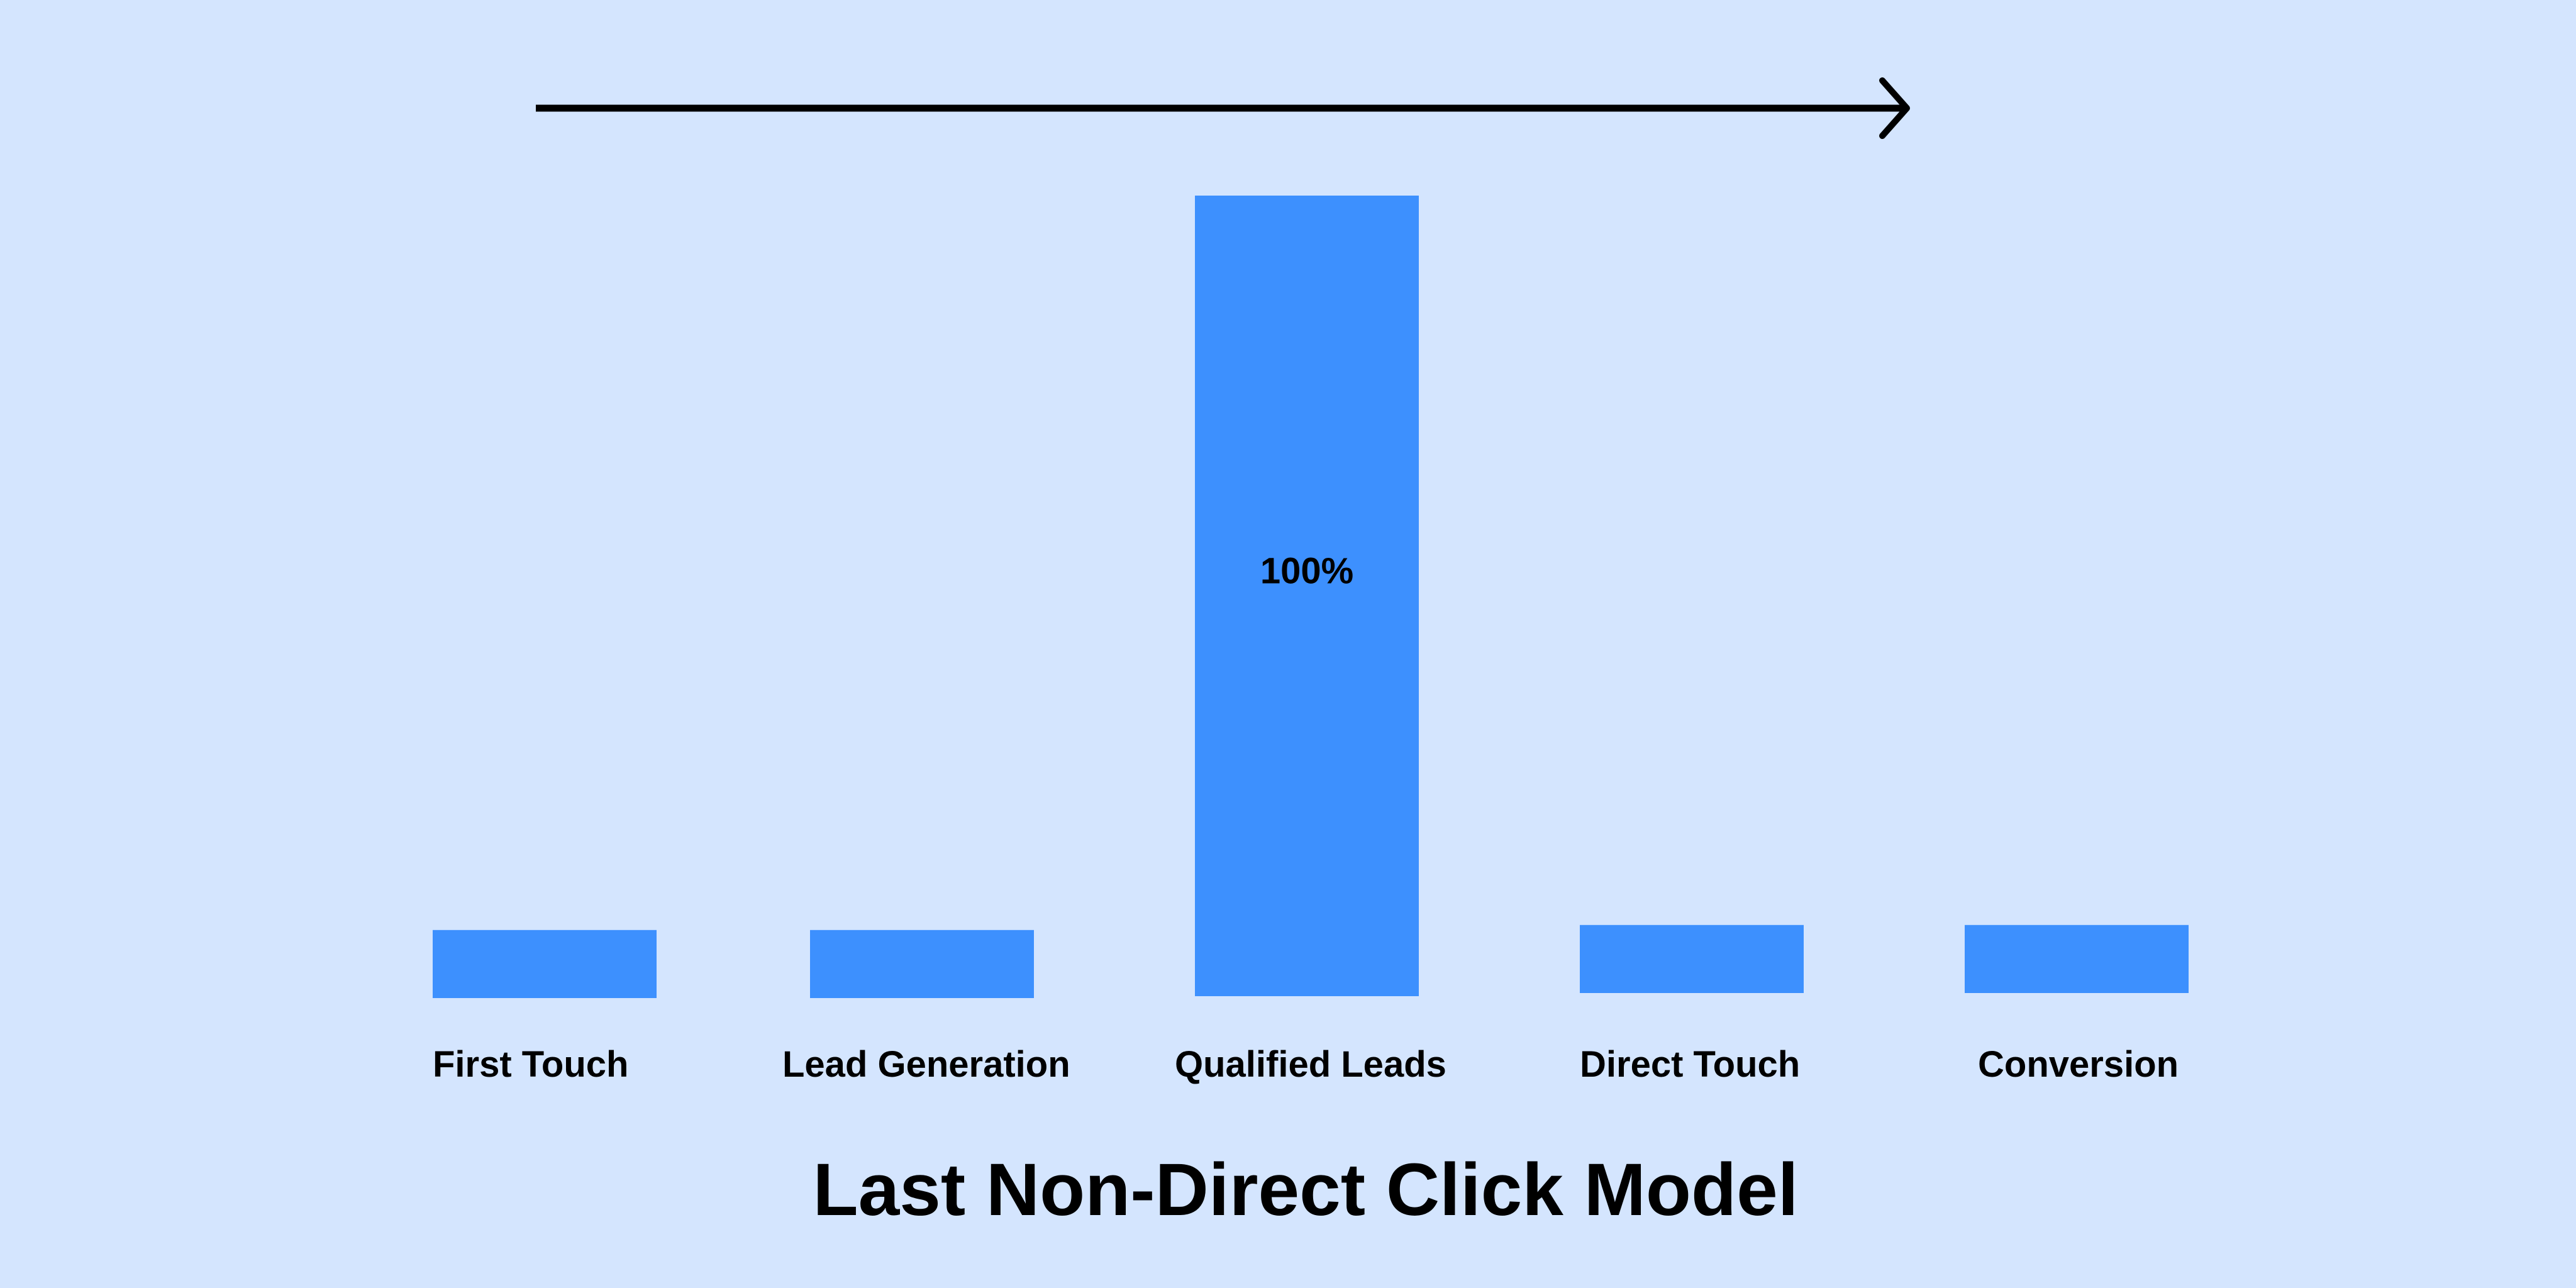 This screenshot has height=1288, width=2576. What do you see at coordinates (1690, 1064) in the screenshot?
I see `category-label-direct-touch: Direct Touch` at bounding box center [1690, 1064].